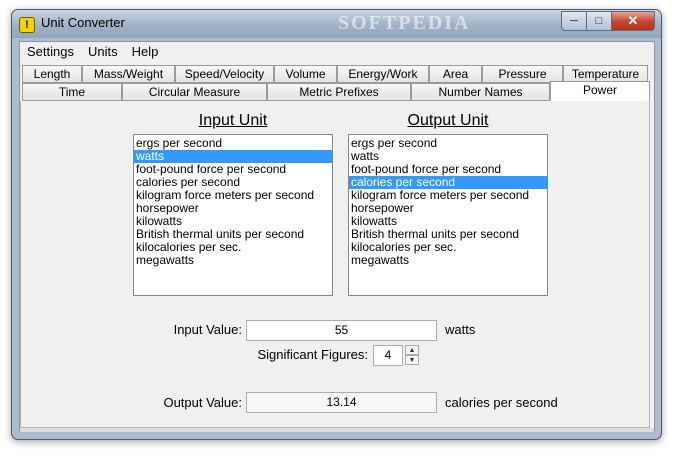  Describe the element at coordinates (633, 21) in the screenshot. I see `close-button: ✕` at that location.